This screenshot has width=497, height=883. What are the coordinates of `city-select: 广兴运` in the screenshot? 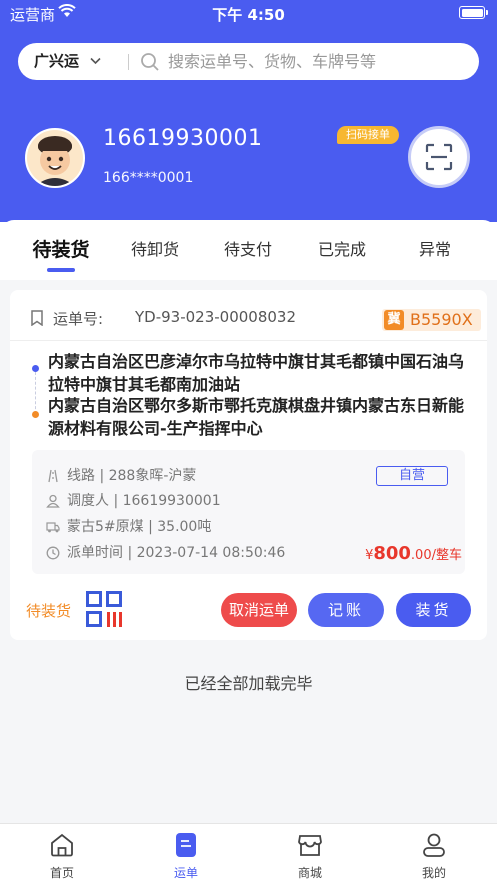 It's located at (56, 61).